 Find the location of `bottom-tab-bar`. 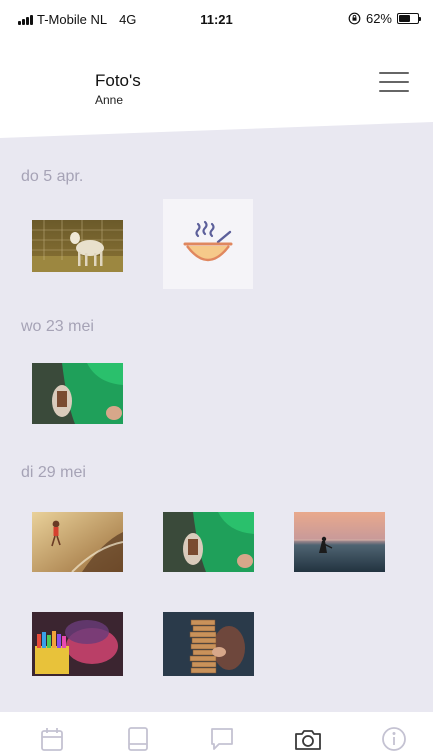

bottom-tab-bar is located at coordinates (216, 732).